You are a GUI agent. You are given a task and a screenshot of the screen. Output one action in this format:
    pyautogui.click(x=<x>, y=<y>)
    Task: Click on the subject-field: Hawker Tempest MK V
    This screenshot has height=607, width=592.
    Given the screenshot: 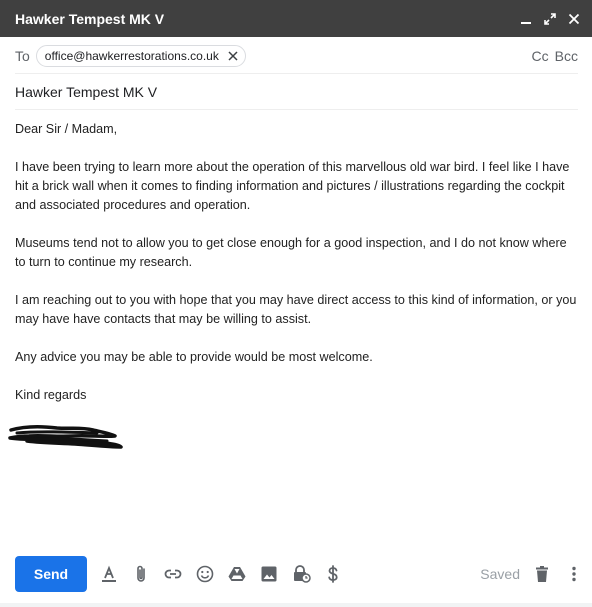 What is the action you would take?
    pyautogui.click(x=296, y=92)
    